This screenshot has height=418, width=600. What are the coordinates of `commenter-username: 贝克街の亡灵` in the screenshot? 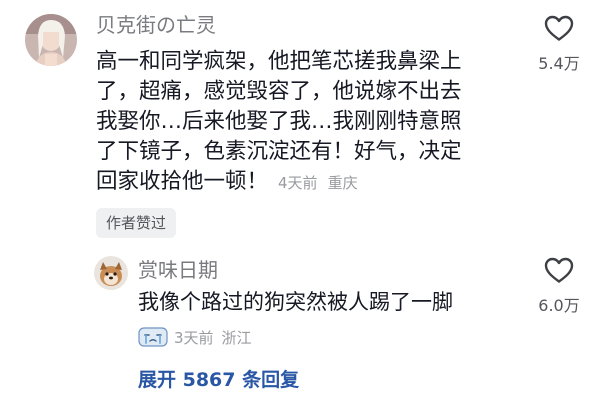 It's located at (156, 25).